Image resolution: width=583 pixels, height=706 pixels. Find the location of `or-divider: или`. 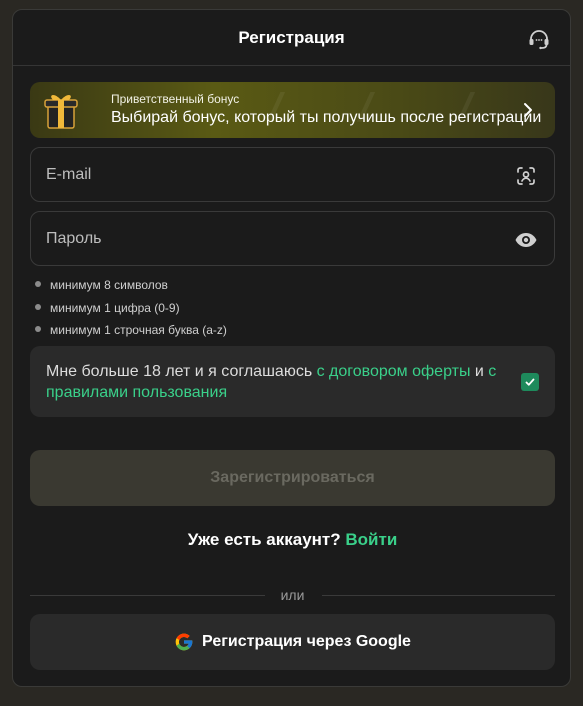

or-divider: или is located at coordinates (292, 595).